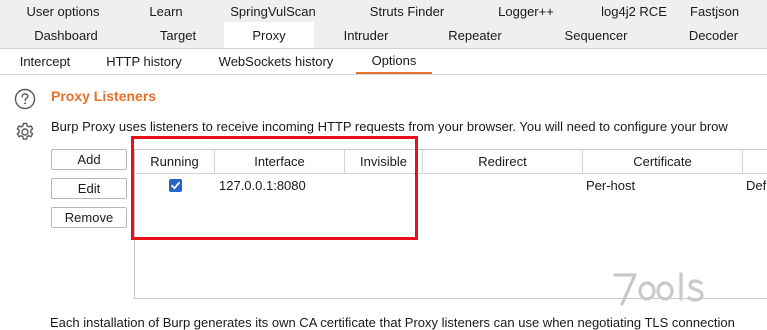 Image resolution: width=767 pixels, height=330 pixels. I want to click on certificate-cell: Per-host, so click(611, 185).